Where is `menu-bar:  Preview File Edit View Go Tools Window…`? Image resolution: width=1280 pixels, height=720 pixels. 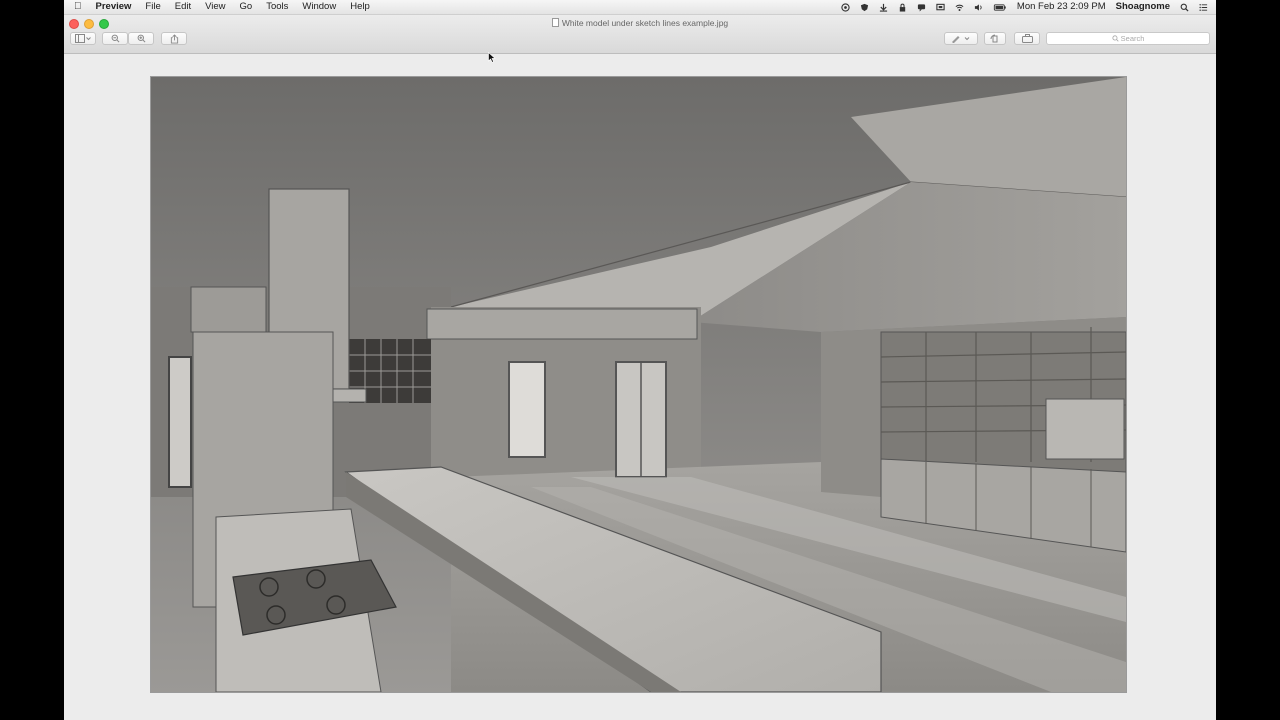
menu-bar:  Preview File Edit View Go Tools Window… is located at coordinates (640, 7).